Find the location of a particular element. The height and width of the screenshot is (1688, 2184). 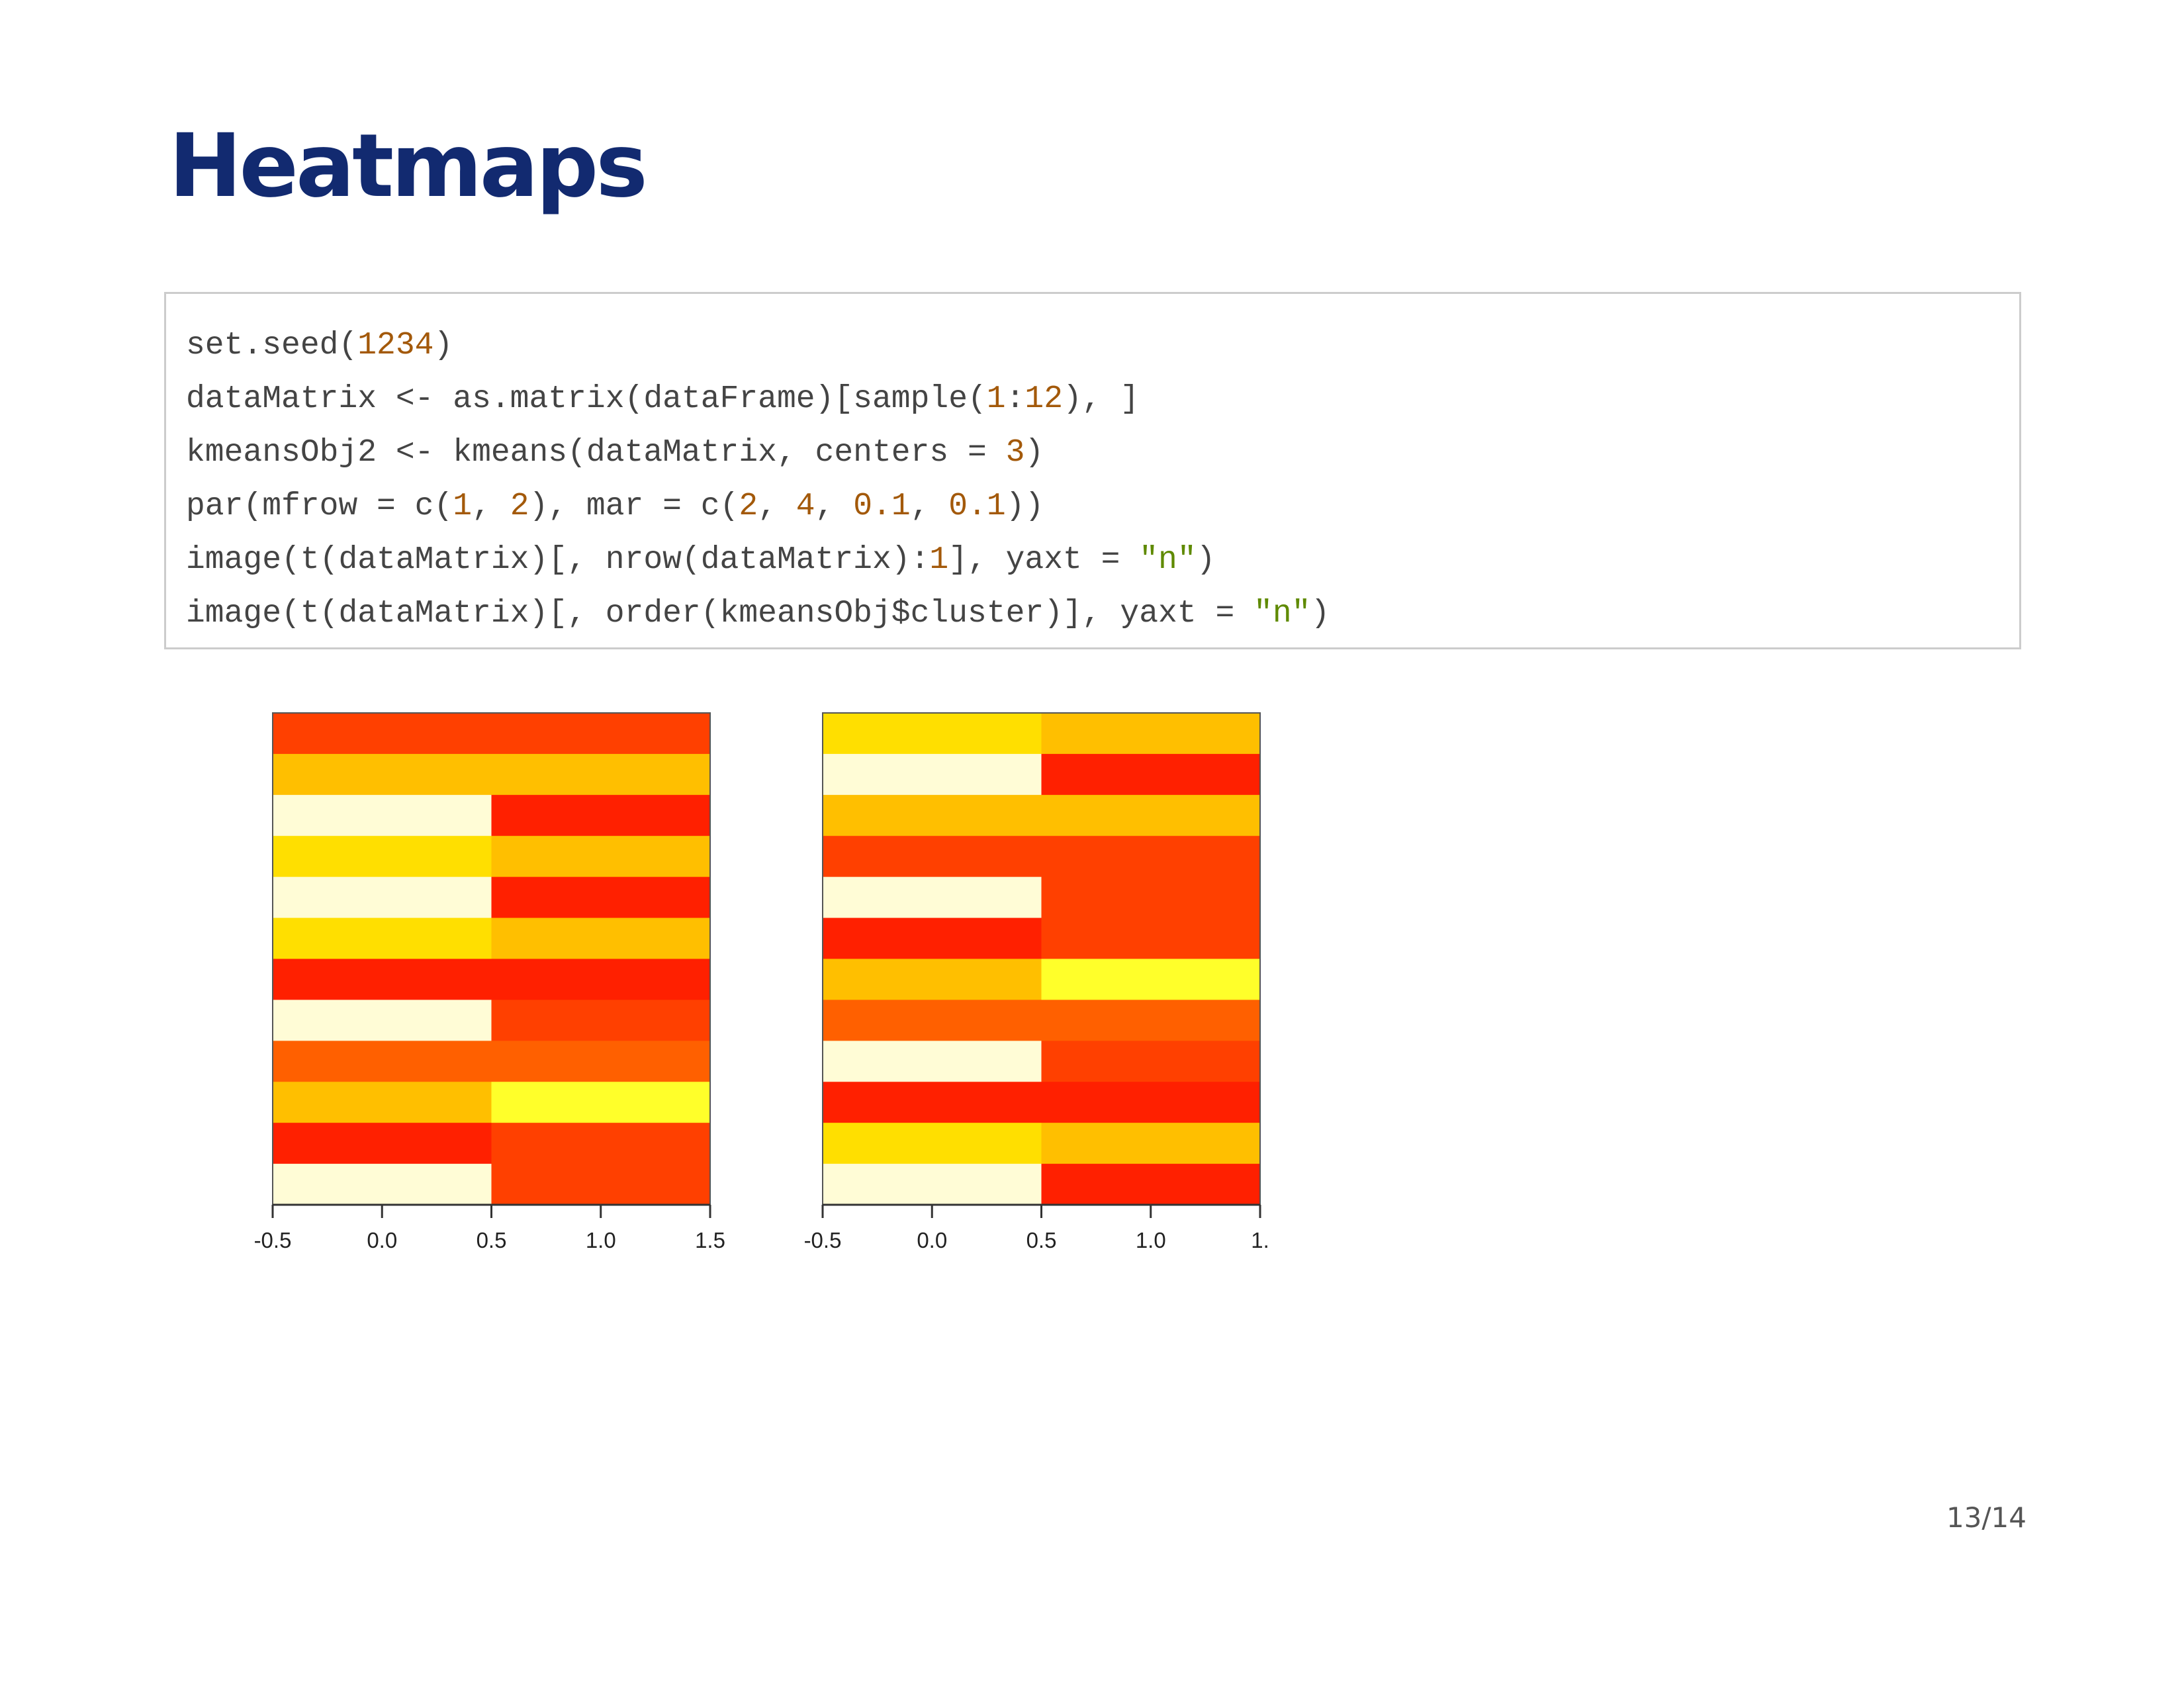

x-tick-label: 1. is located at coordinates (1260, 1240).